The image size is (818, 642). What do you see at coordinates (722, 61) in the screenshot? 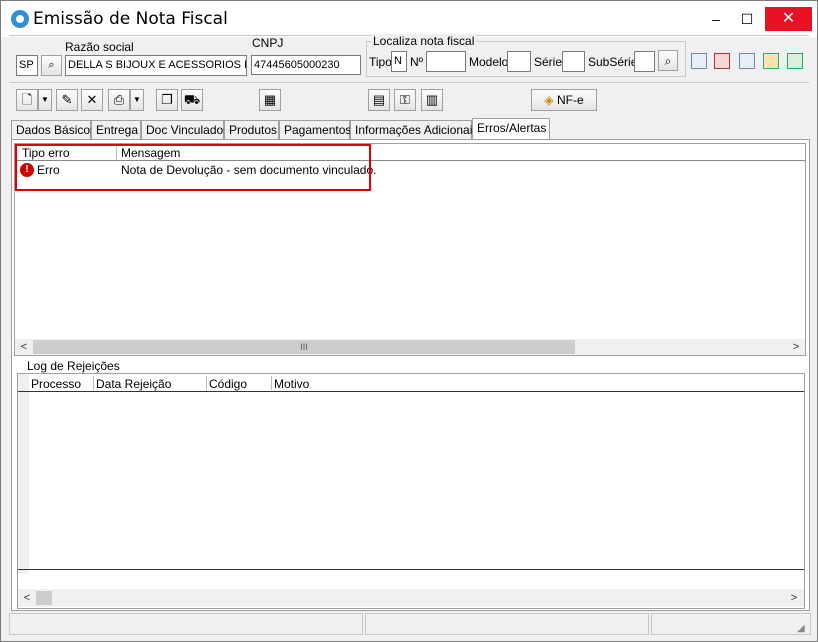
I see `stamp-icon` at bounding box center [722, 61].